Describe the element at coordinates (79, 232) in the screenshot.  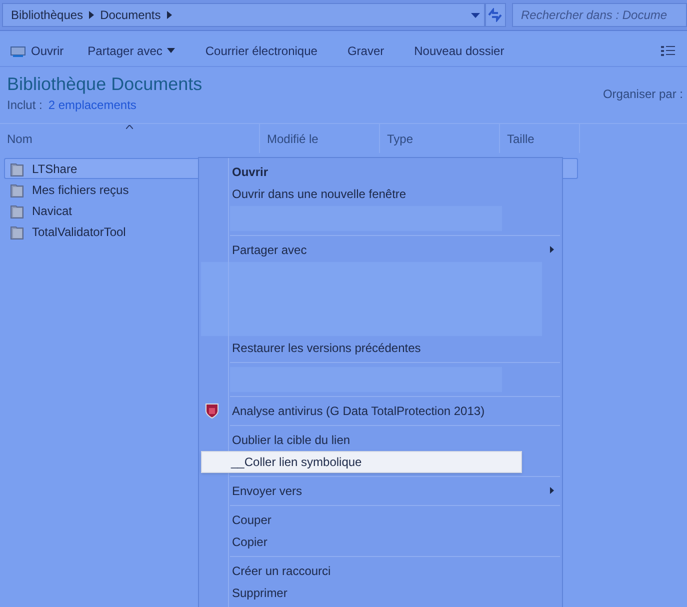
I see `file-name: TotalValidatorTool` at that location.